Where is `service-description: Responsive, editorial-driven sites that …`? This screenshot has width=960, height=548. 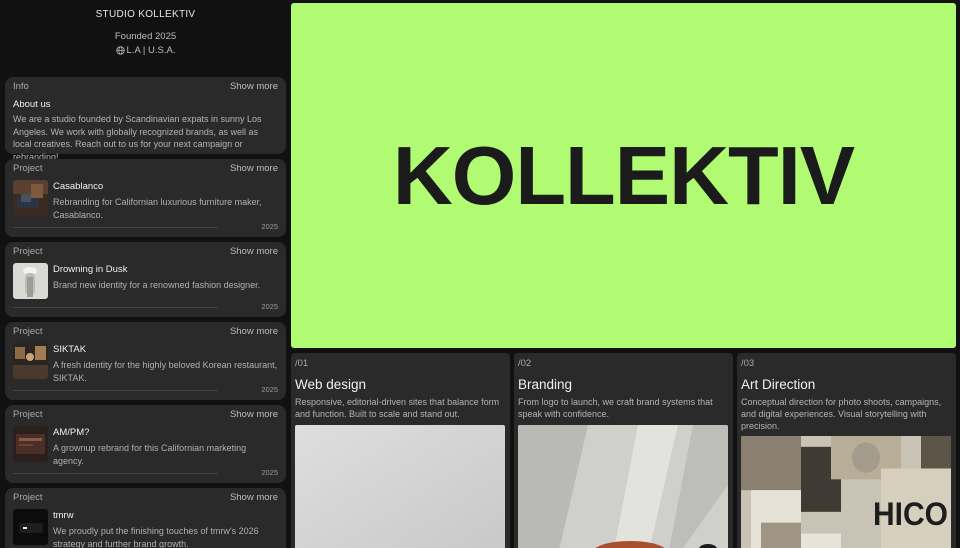 service-description: Responsive, editorial-driven sites that … is located at coordinates (397, 408).